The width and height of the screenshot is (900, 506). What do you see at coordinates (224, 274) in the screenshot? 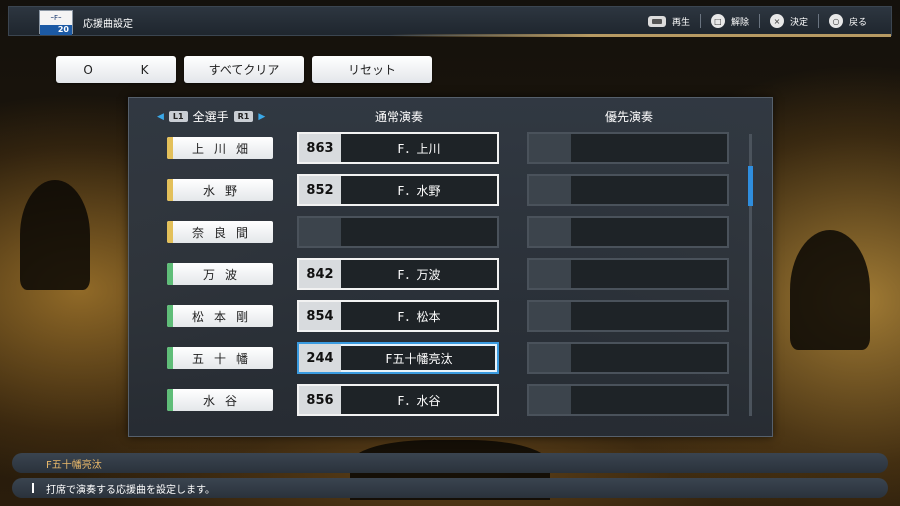
I see `player-name: 万波` at bounding box center [224, 274].